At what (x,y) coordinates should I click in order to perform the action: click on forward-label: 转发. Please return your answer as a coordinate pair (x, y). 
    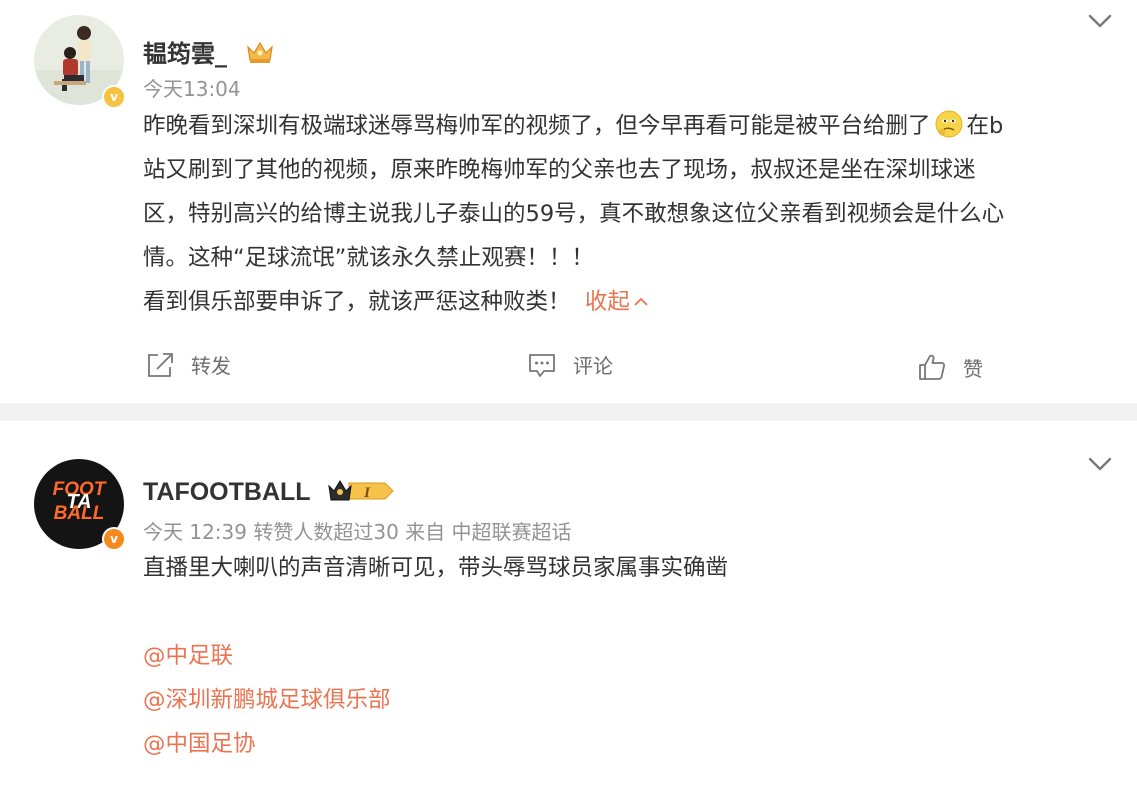
    Looking at the image, I should click on (211, 366).